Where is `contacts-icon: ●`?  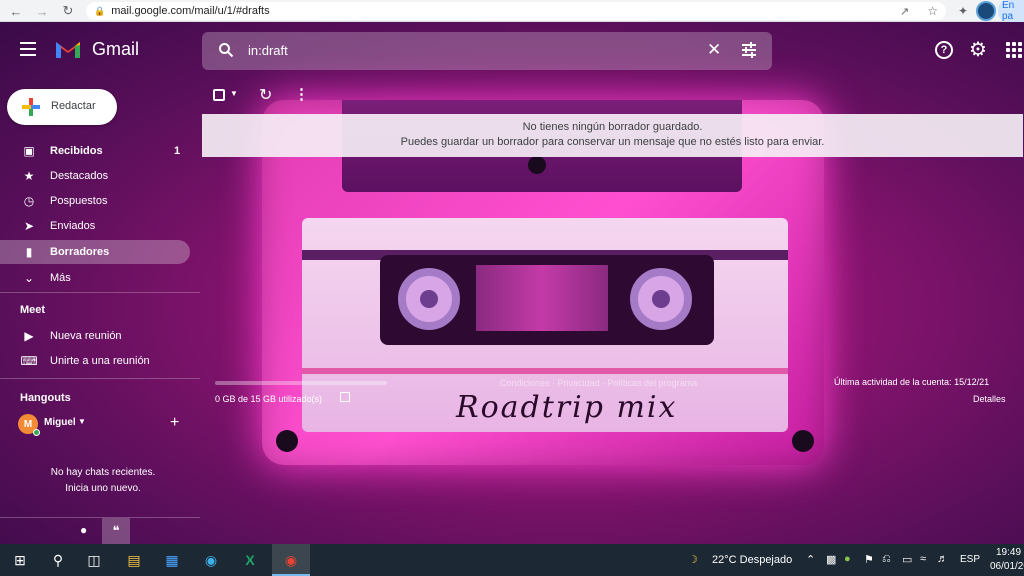
contacts-icon: ● is located at coordinates (83, 530).